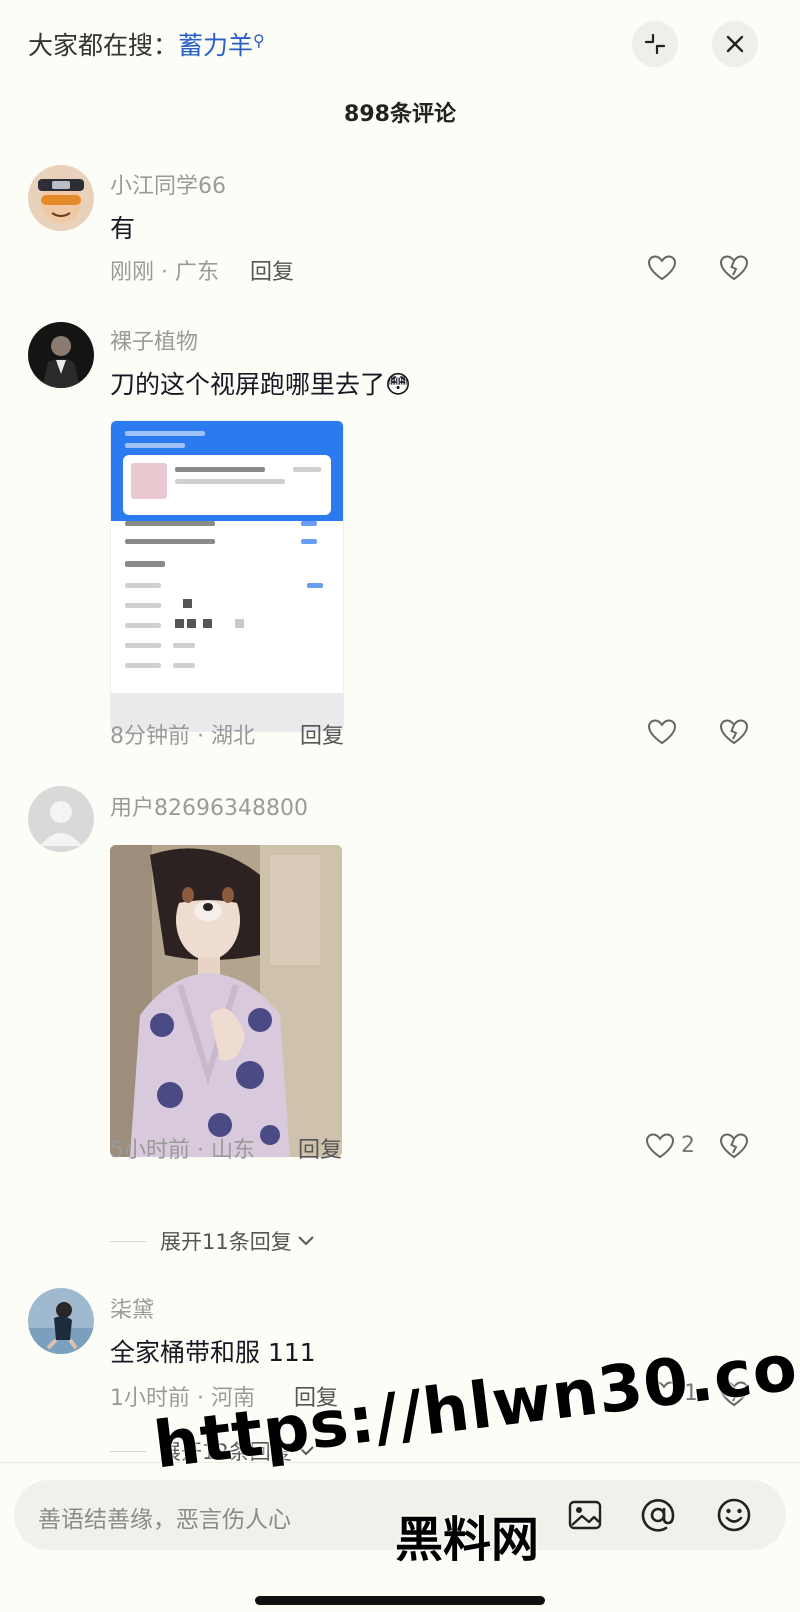 The image size is (800, 1612). Describe the element at coordinates (164, 1520) in the screenshot. I see `comment-input-placeholder: 善语结善缘，恶言伤人心` at that location.